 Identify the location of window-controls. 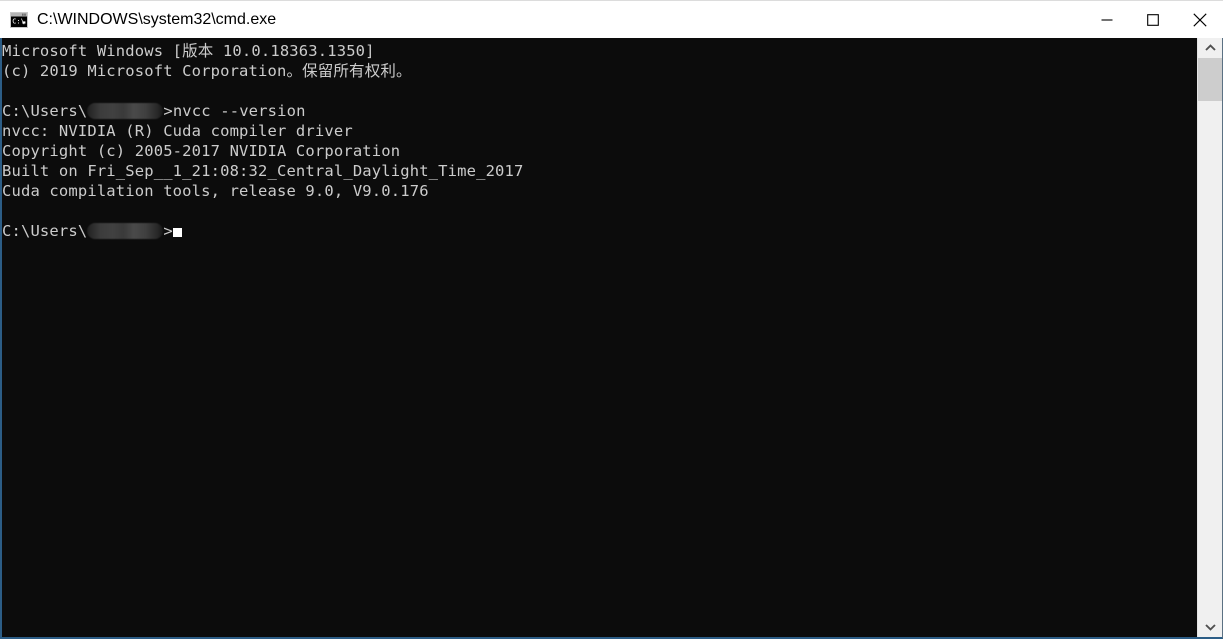
(1153, 19).